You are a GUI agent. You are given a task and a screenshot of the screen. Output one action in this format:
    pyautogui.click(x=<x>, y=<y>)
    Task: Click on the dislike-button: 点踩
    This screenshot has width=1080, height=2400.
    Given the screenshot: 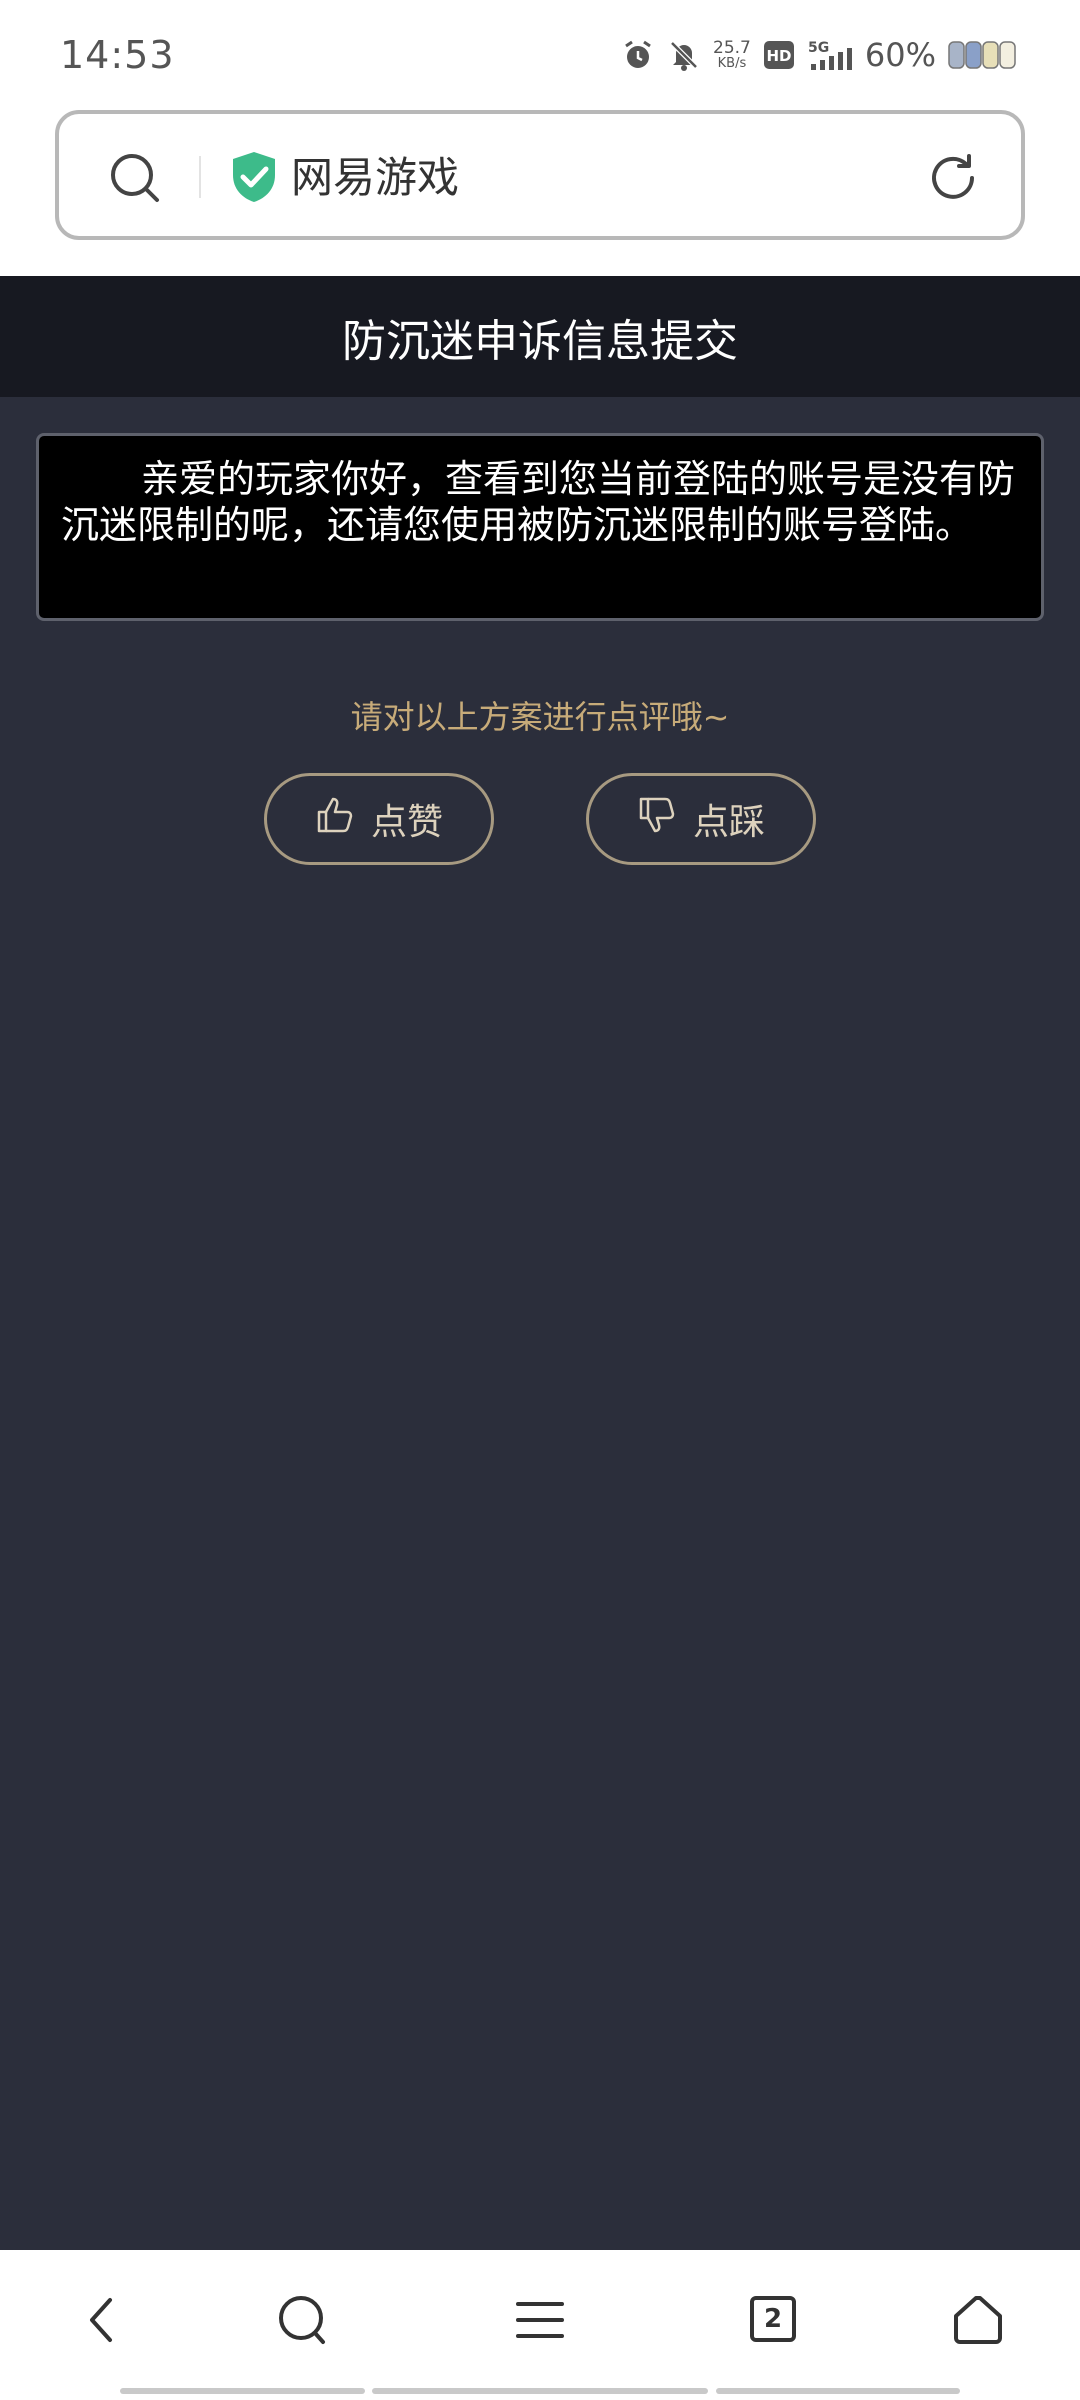 What is the action you would take?
    pyautogui.click(x=701, y=819)
    